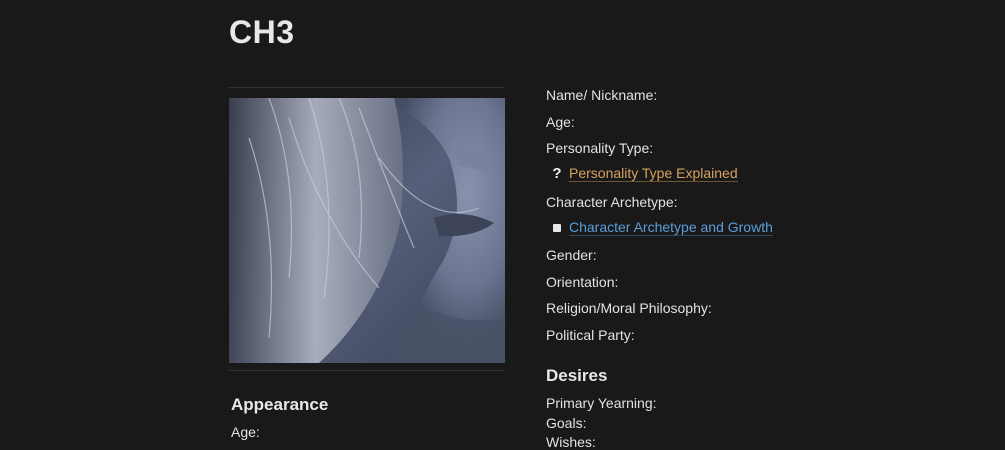  I want to click on political-party-label: Political Party:, so click(590, 335).